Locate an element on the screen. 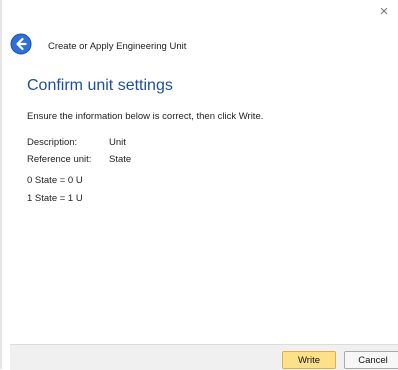 This screenshot has width=398, height=370. description-value: Unit is located at coordinates (117, 142).